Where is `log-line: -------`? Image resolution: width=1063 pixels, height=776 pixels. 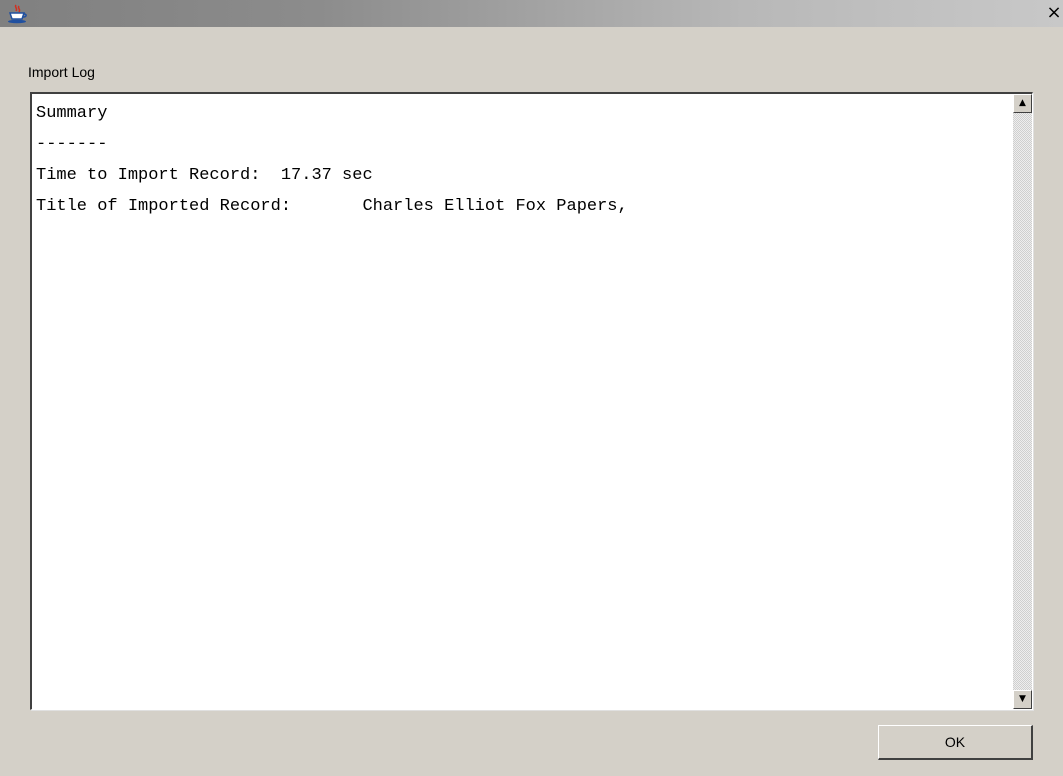
log-line: ------- is located at coordinates (72, 144).